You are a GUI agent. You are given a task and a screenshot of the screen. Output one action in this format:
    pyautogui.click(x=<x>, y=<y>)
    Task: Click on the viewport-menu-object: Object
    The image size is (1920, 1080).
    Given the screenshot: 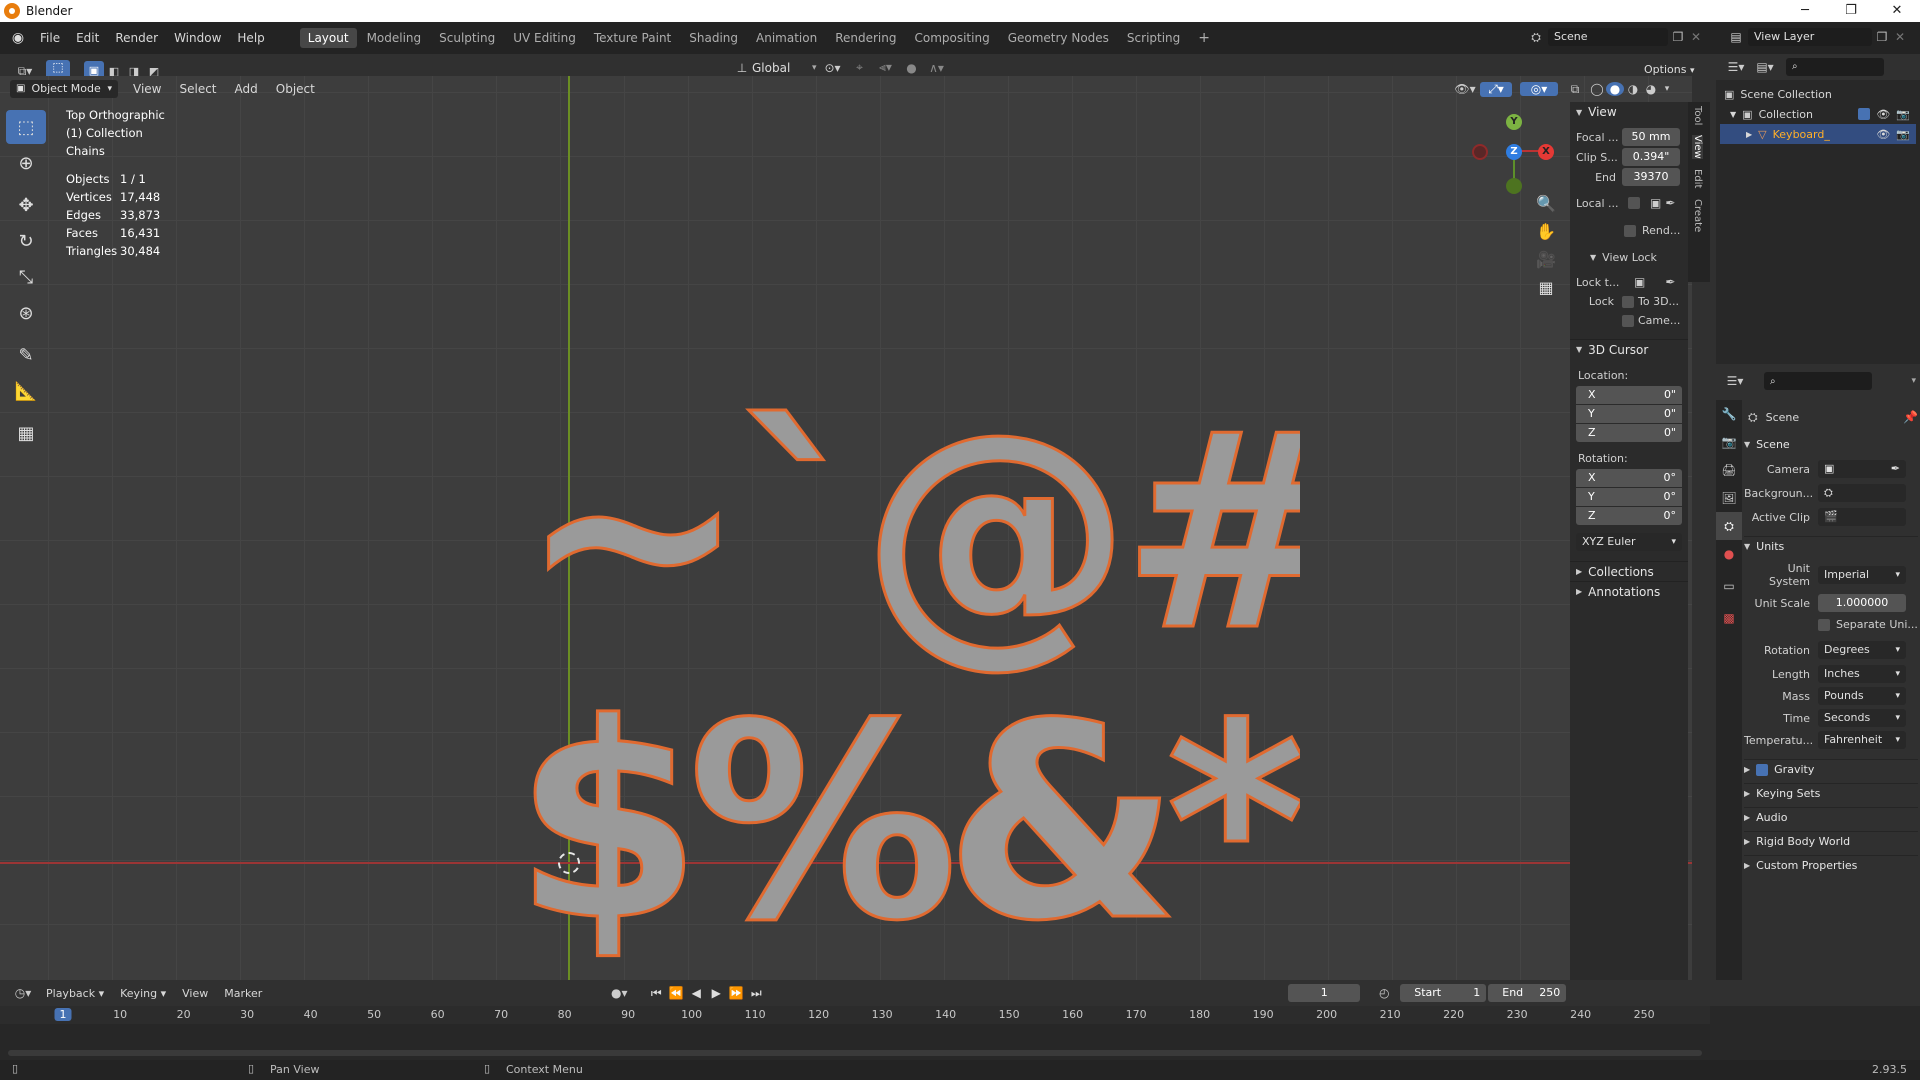 What is the action you would take?
    pyautogui.click(x=295, y=89)
    